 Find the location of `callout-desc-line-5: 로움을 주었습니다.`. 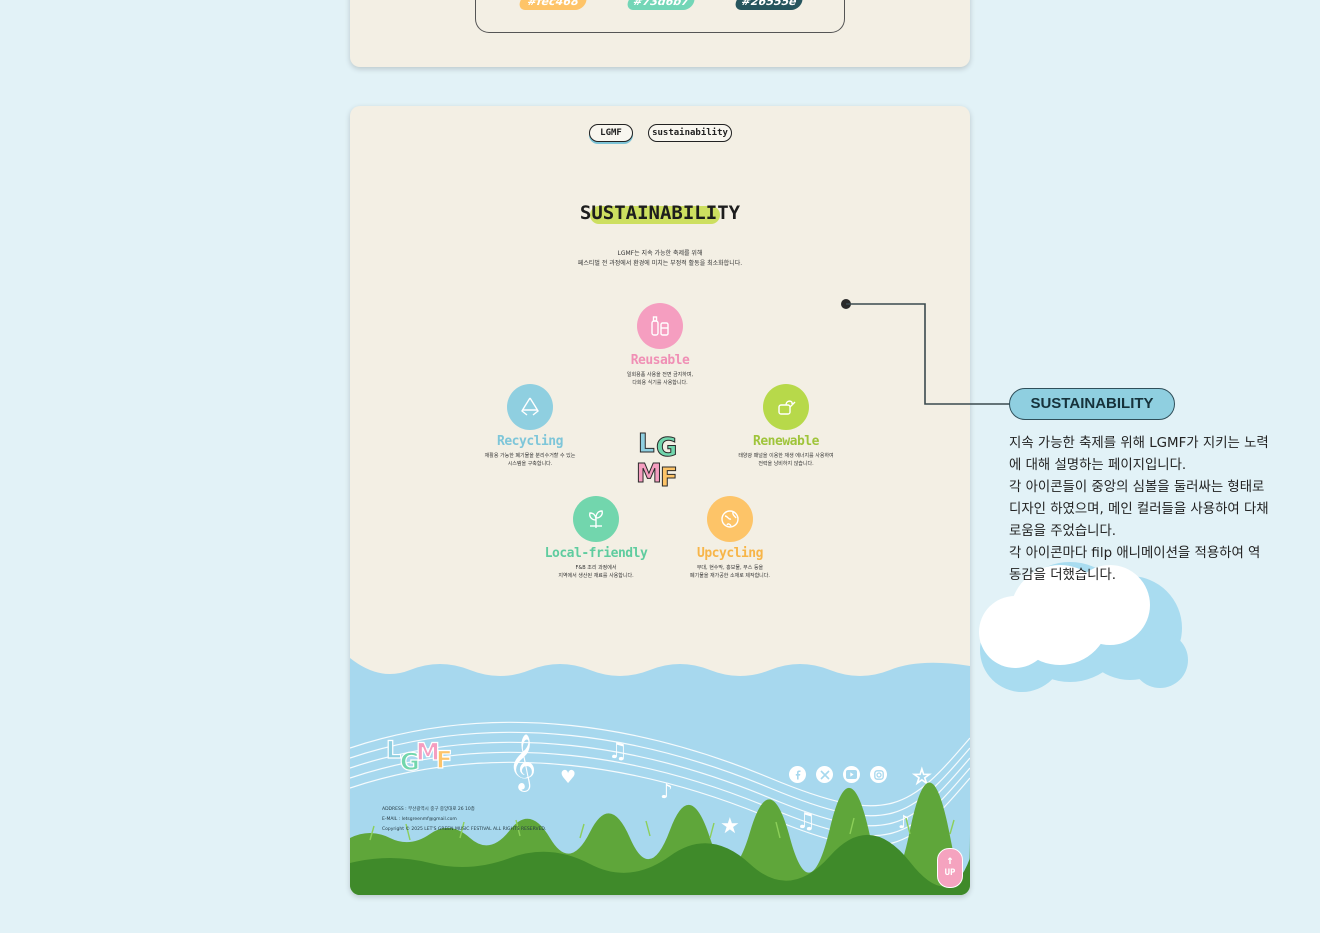

callout-desc-line-5: 로움을 주었습니다. is located at coordinates (1063, 531).